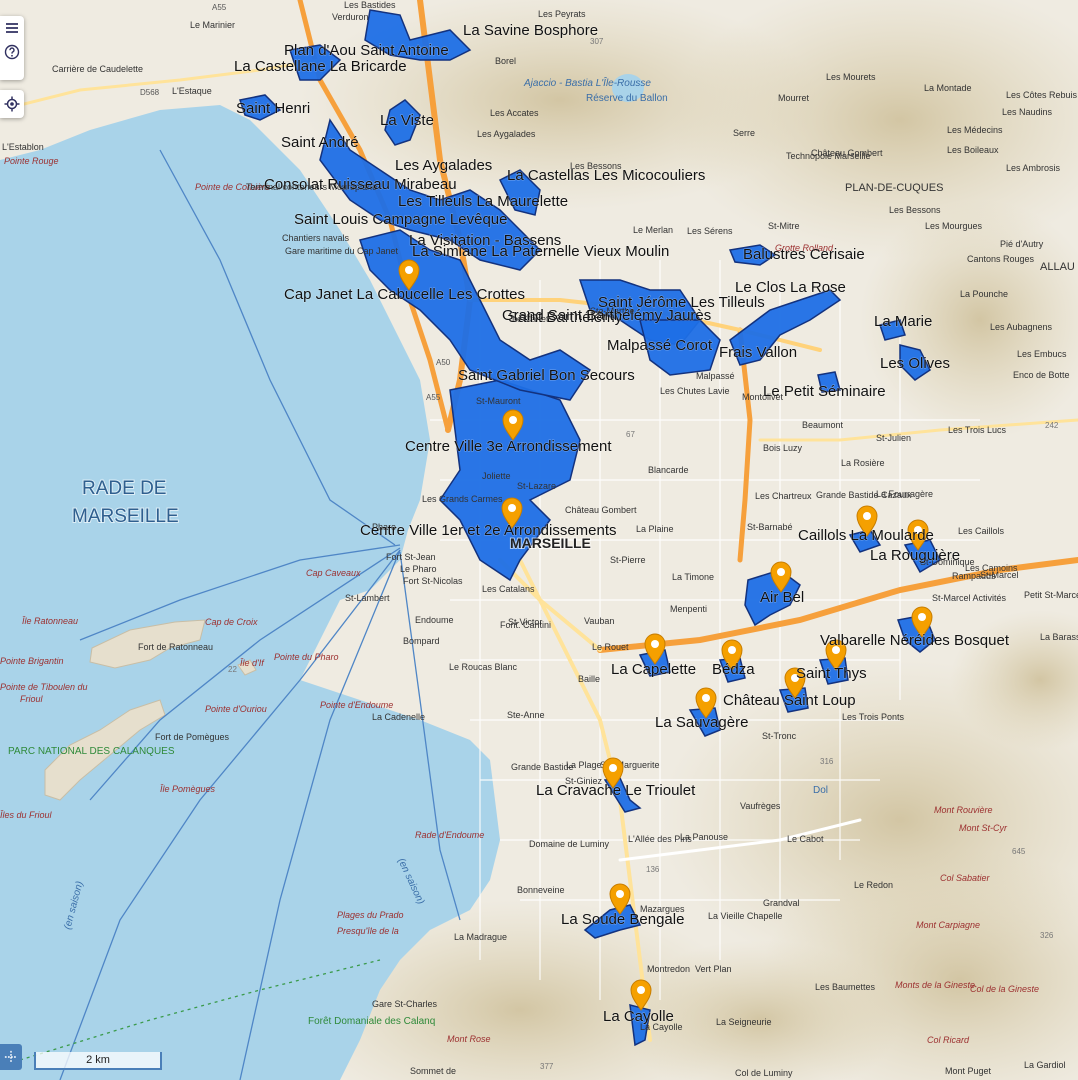  I want to click on map-label-place: Les Trois Lucs, so click(977, 430).